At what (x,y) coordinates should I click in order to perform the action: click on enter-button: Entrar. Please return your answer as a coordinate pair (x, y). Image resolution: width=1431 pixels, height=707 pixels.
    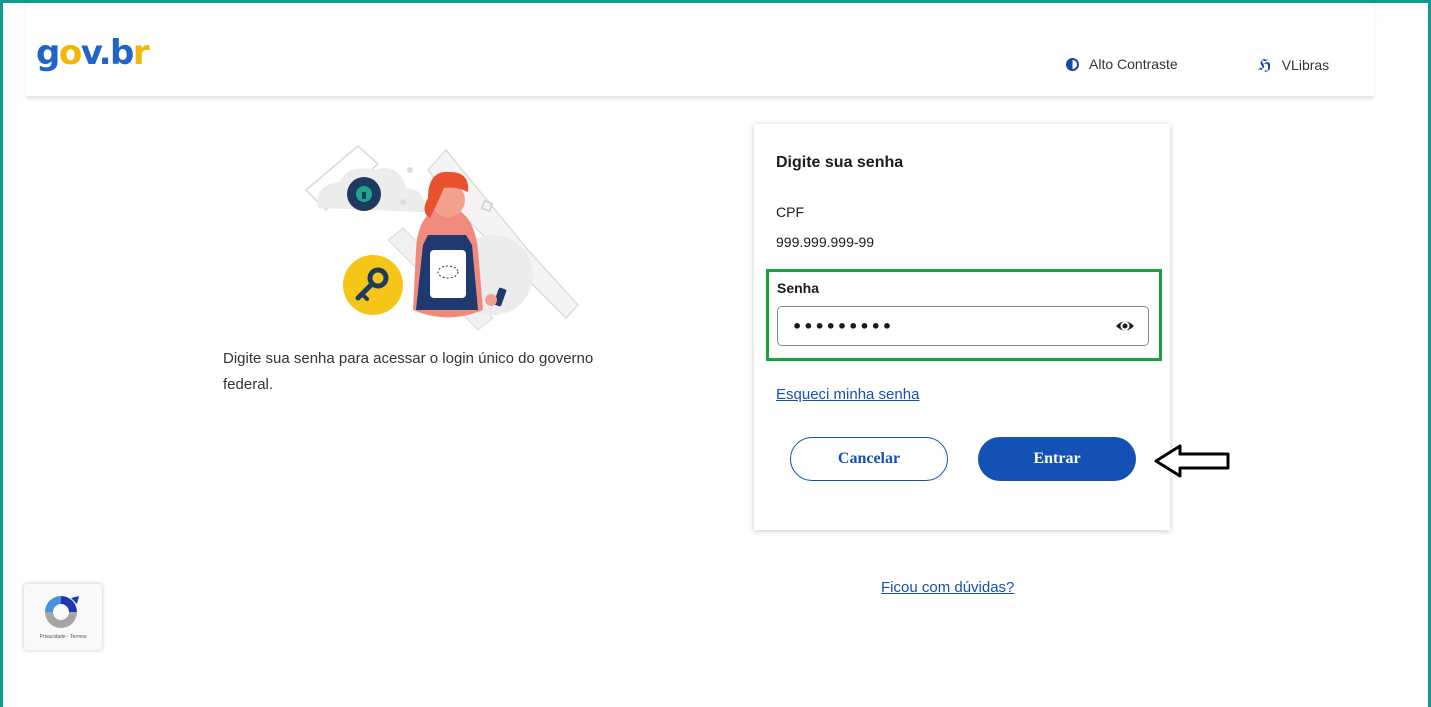
    Looking at the image, I should click on (1057, 459).